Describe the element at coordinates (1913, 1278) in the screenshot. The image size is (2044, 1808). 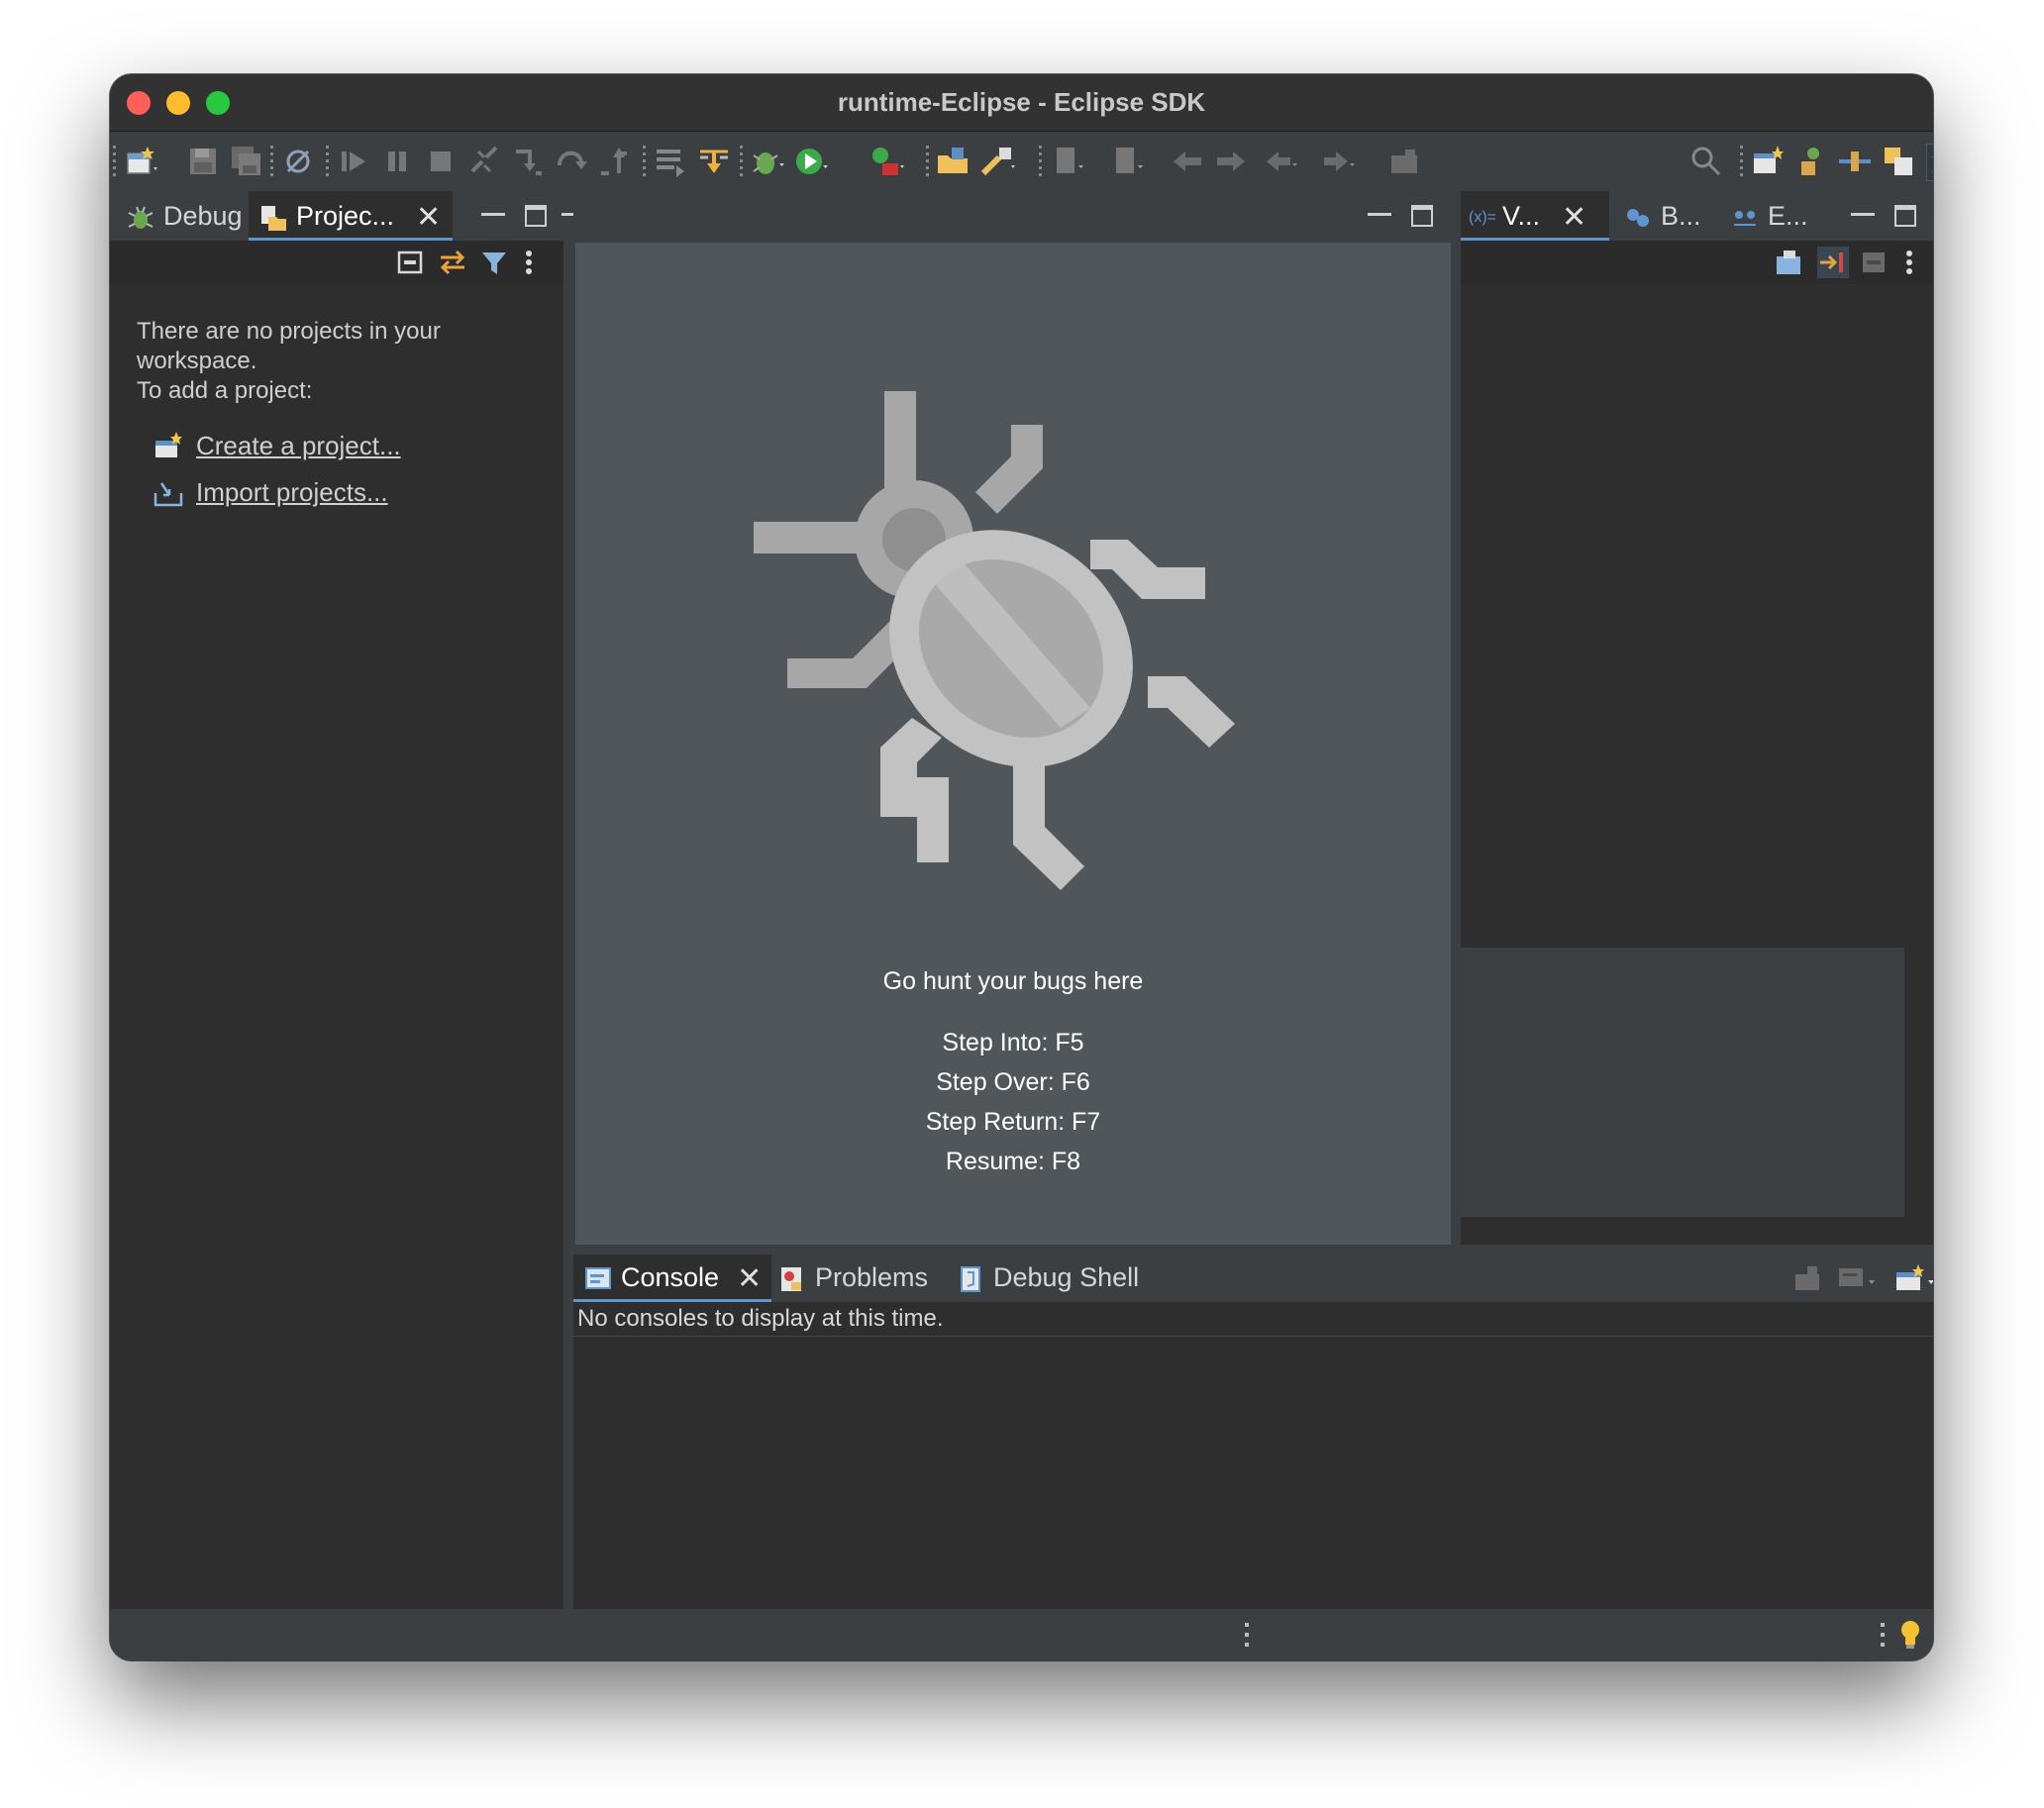
I see `open-console-icon` at that location.